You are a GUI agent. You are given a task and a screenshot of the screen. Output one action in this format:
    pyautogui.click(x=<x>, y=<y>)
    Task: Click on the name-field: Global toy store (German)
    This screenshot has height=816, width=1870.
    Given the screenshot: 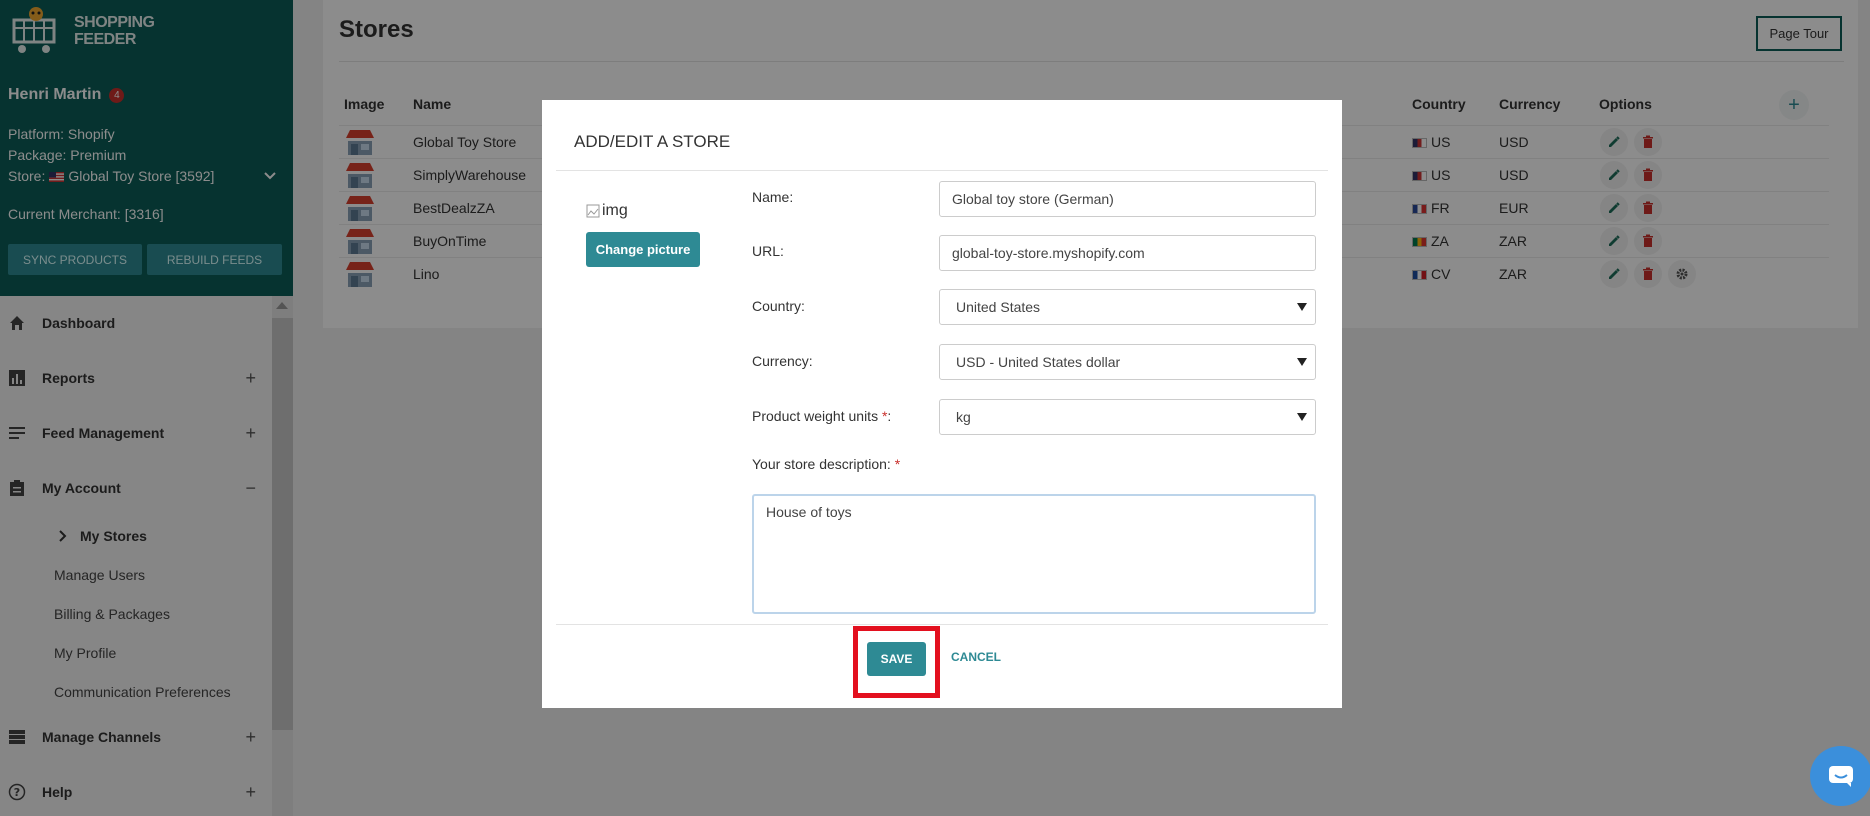 What is the action you would take?
    pyautogui.click(x=1127, y=199)
    